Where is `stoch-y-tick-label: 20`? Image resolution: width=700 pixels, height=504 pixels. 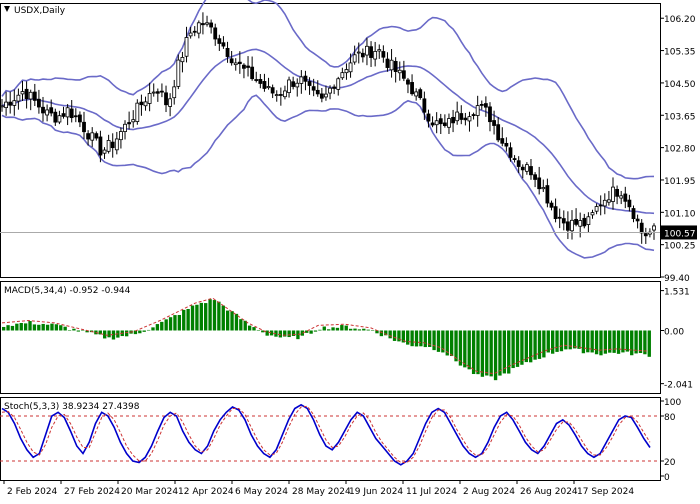 stoch-y-tick-label: 20 is located at coordinates (670, 463).